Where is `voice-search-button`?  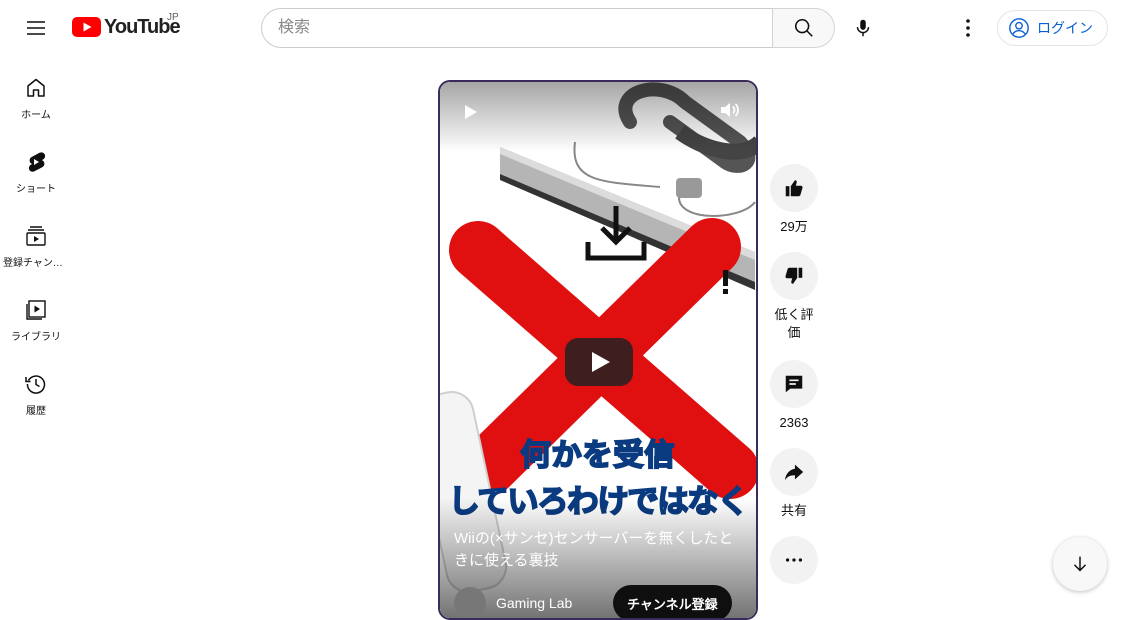 voice-search-button is located at coordinates (863, 28).